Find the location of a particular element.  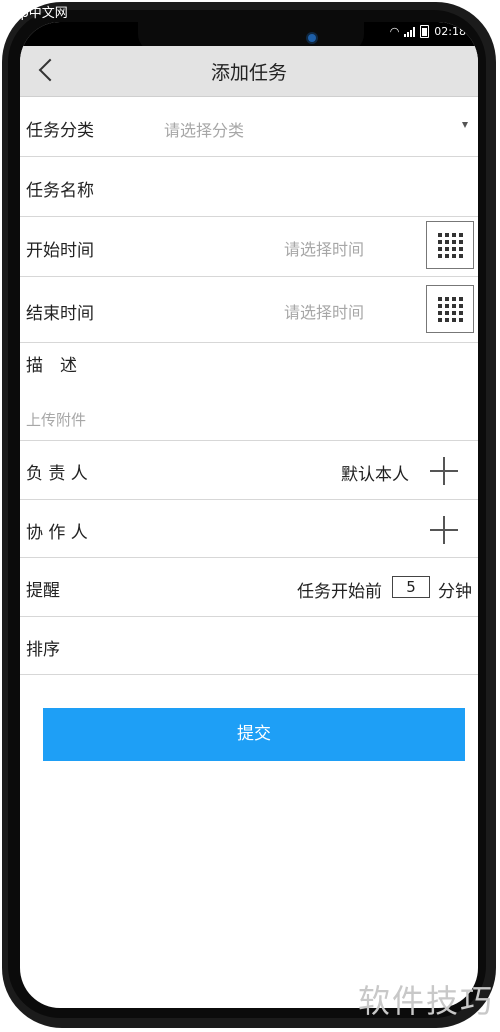

name-label: 任务名称 is located at coordinates (60, 191).